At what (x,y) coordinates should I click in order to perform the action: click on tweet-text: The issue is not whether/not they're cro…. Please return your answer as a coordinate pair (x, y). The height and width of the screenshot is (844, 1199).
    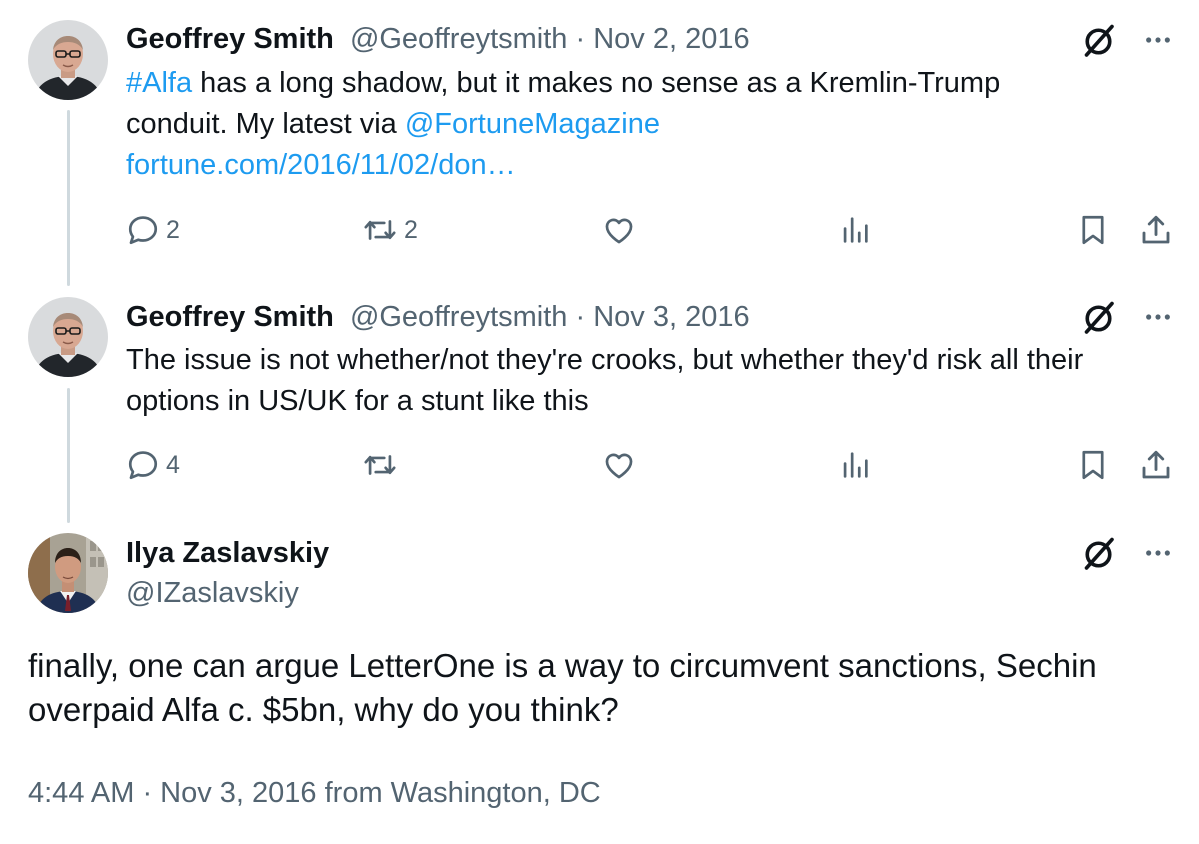
    Looking at the image, I should click on (605, 380).